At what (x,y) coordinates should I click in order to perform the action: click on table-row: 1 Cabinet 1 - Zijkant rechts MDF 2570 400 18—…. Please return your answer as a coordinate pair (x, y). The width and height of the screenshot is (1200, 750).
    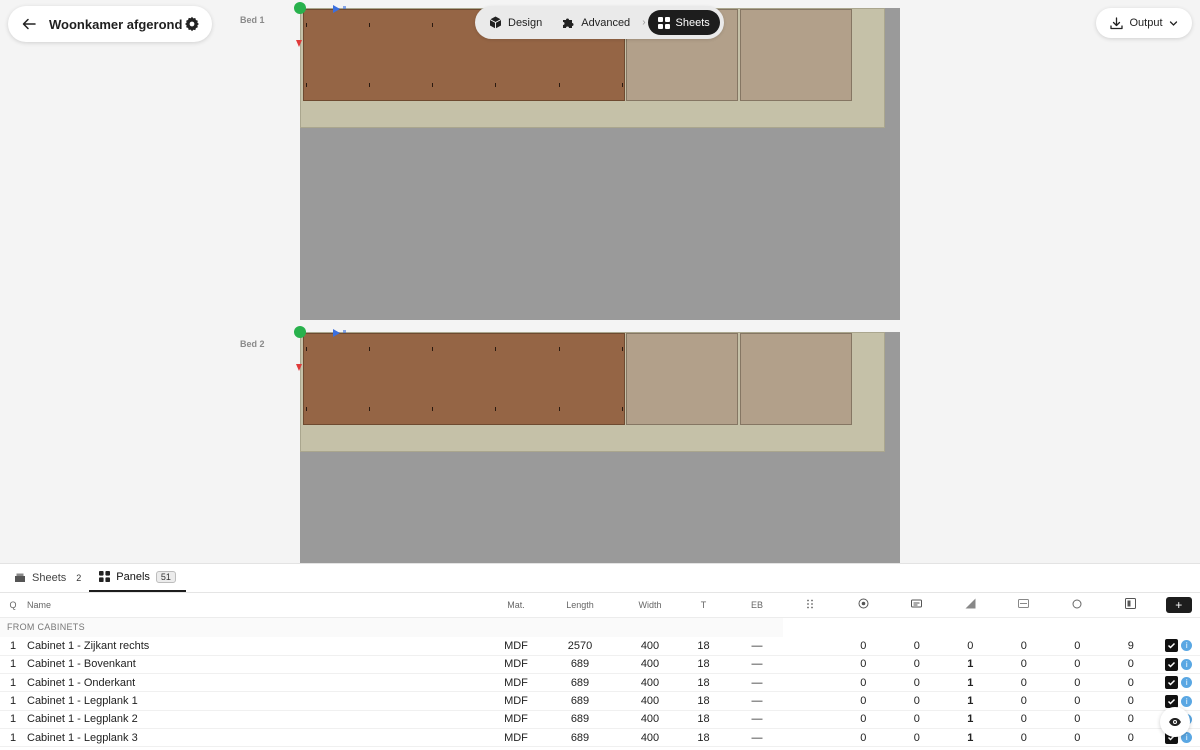
    Looking at the image, I should click on (600, 646).